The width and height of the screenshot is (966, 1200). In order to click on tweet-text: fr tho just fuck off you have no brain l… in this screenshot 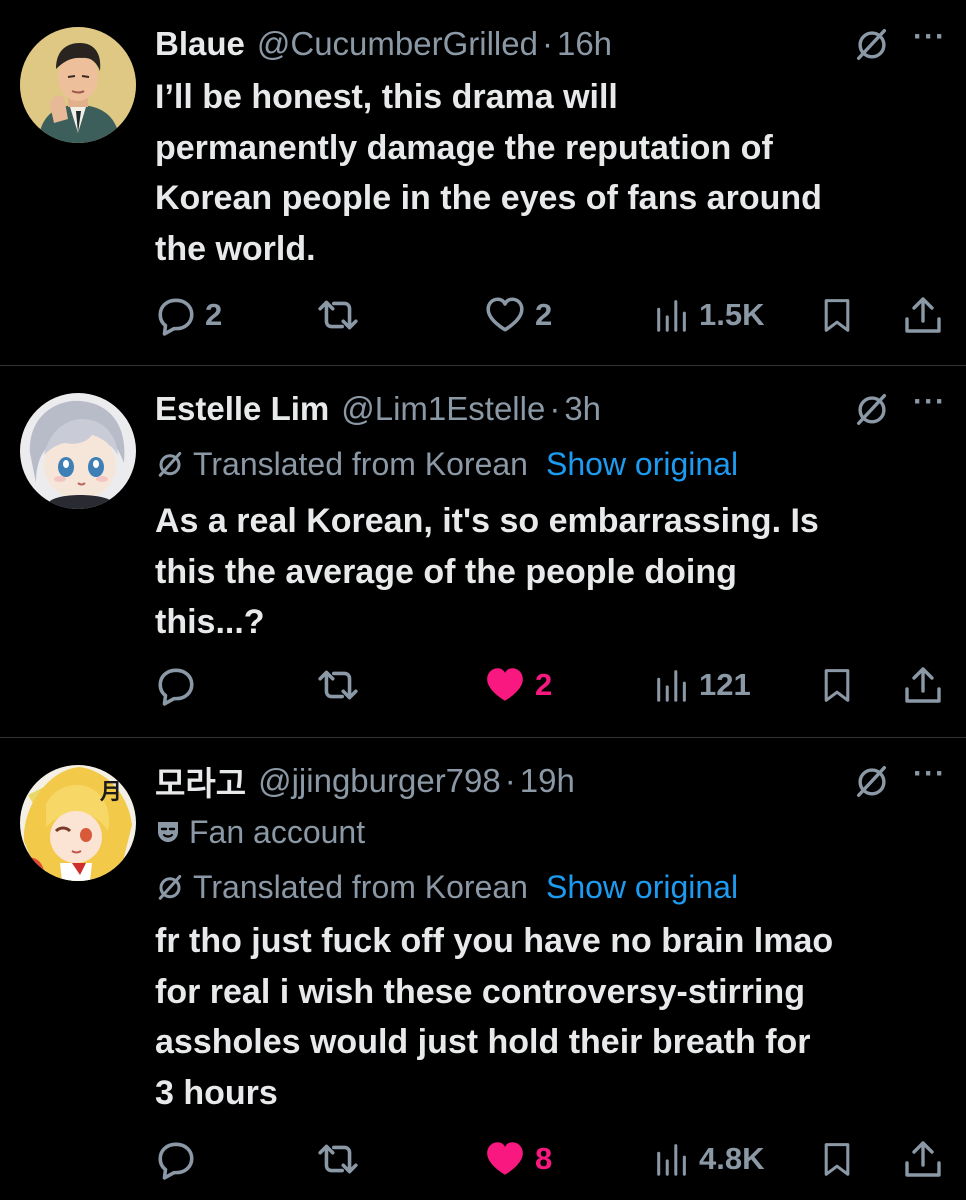, I will do `click(494, 1017)`.